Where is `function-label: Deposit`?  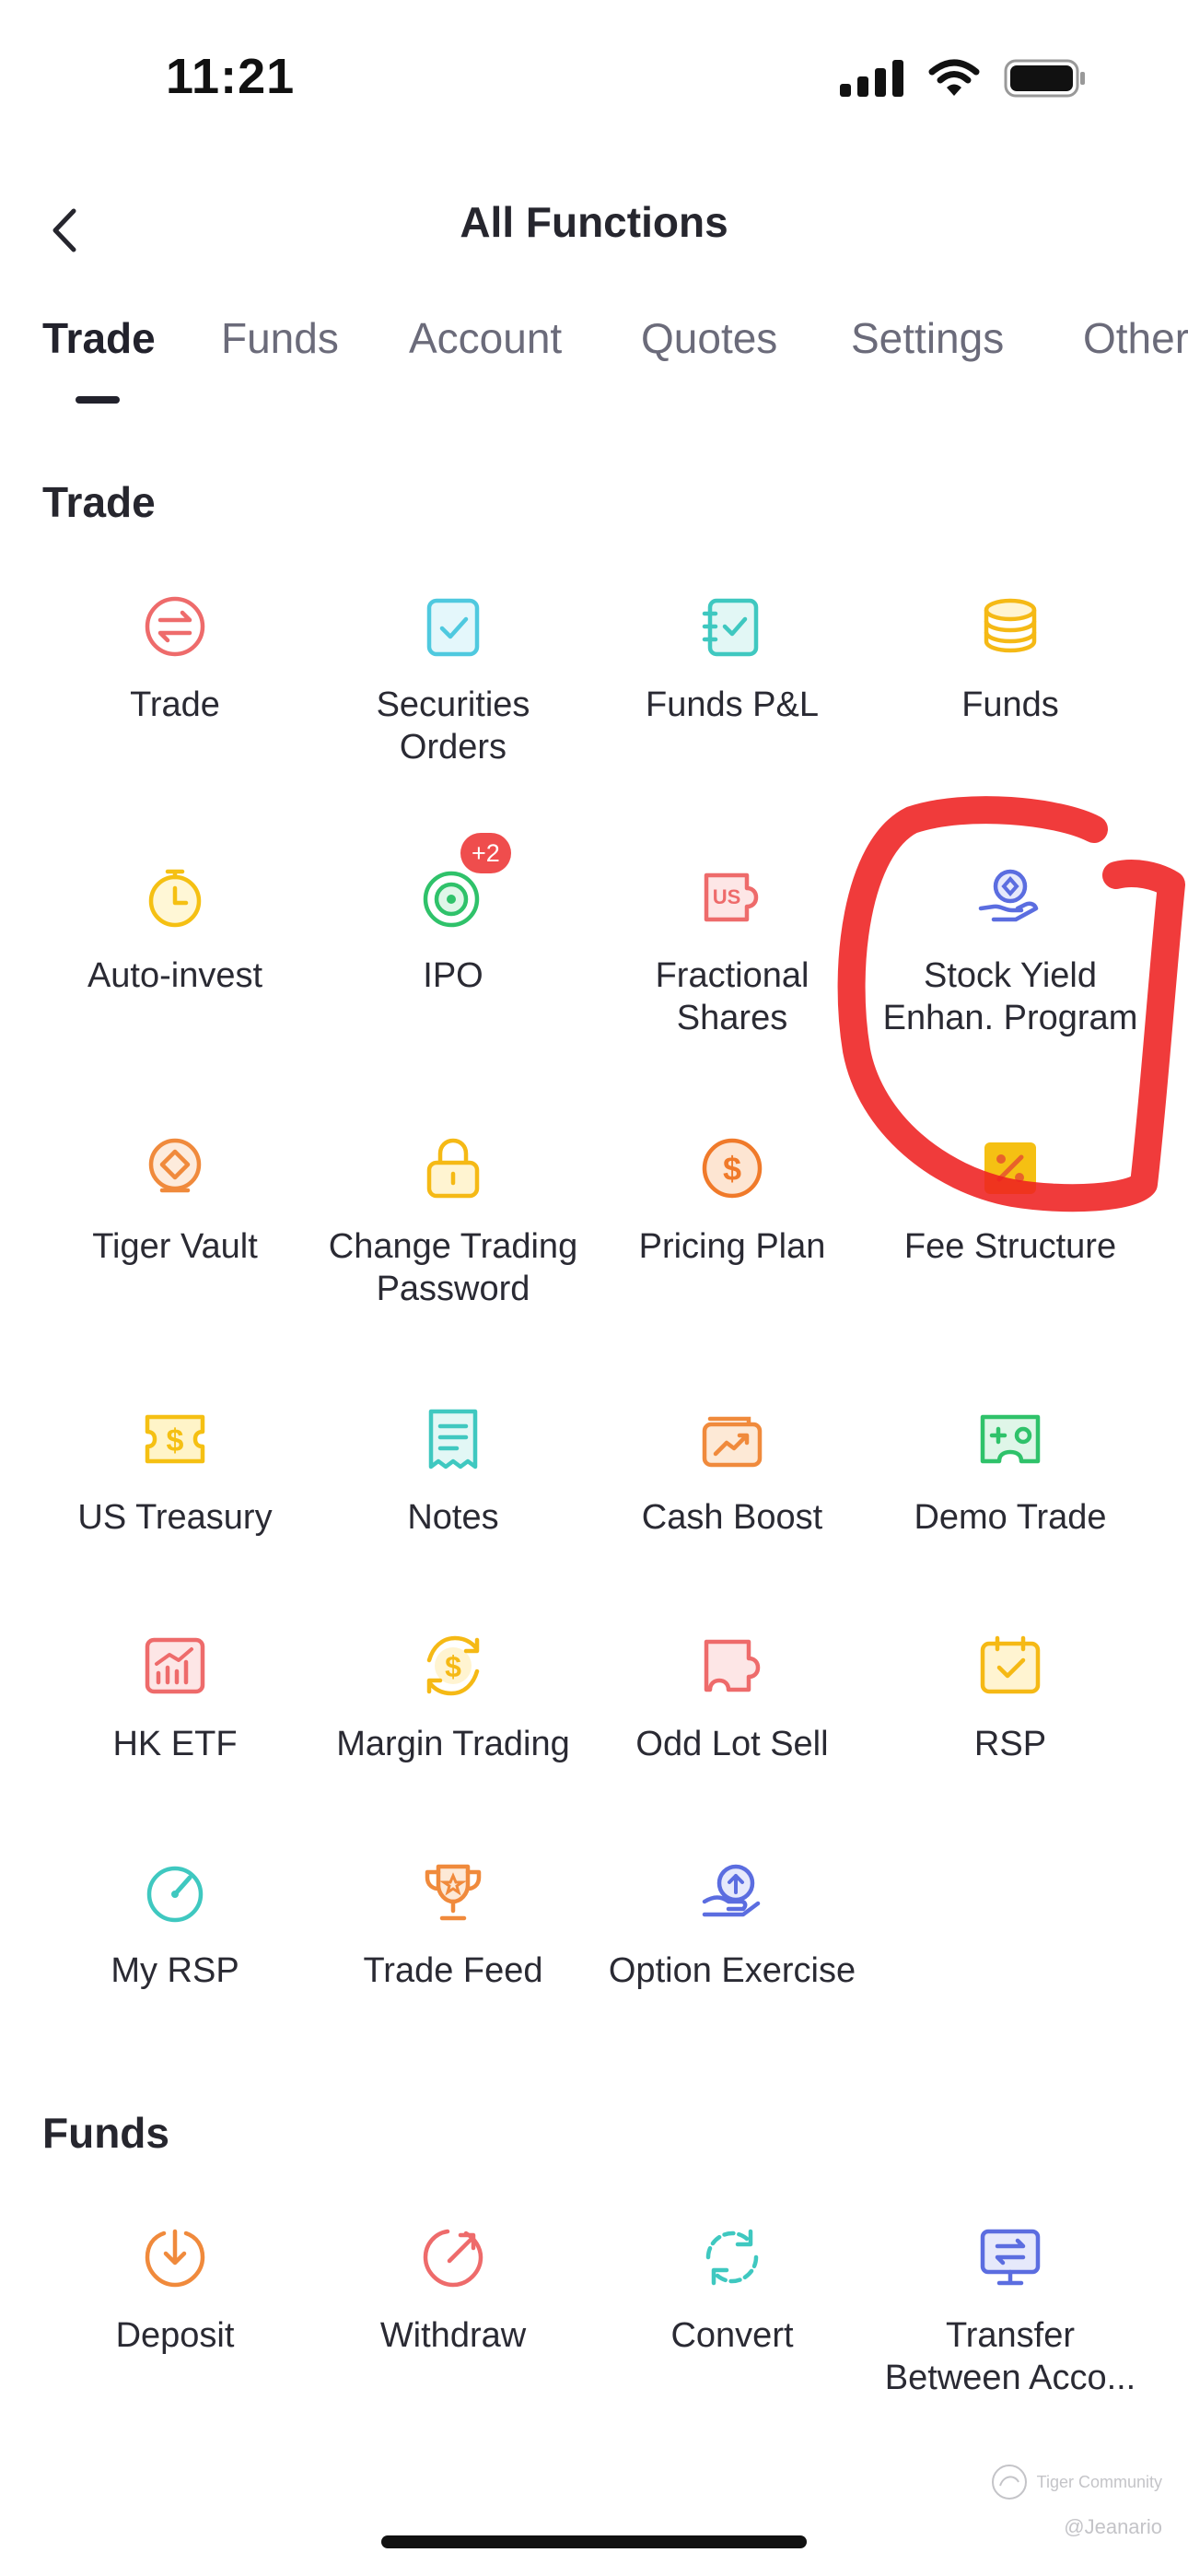 function-label: Deposit is located at coordinates (175, 2335).